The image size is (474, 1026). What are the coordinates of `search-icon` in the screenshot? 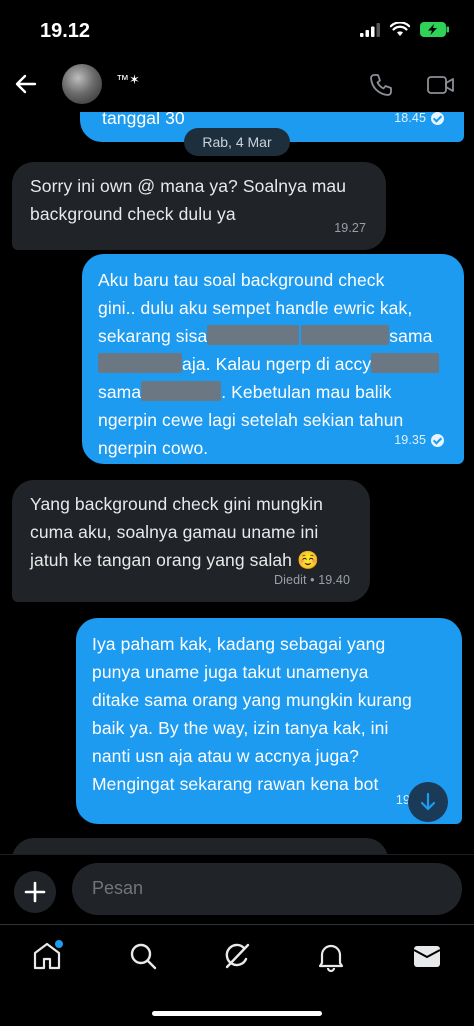 It's located at (143, 956).